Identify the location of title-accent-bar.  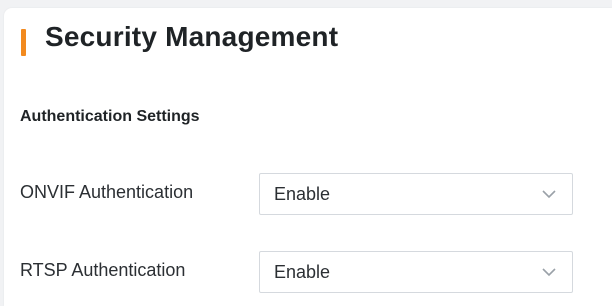
(23, 42).